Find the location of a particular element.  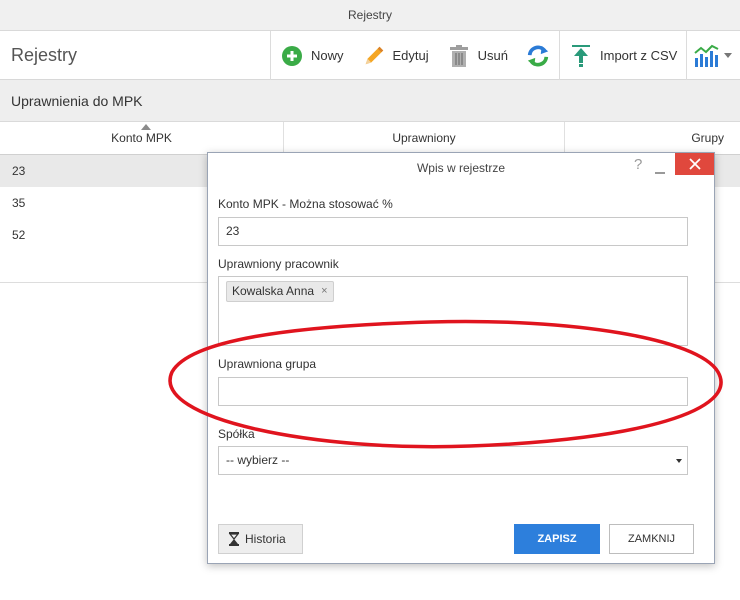

delete-button-label: Usuń is located at coordinates (493, 55).